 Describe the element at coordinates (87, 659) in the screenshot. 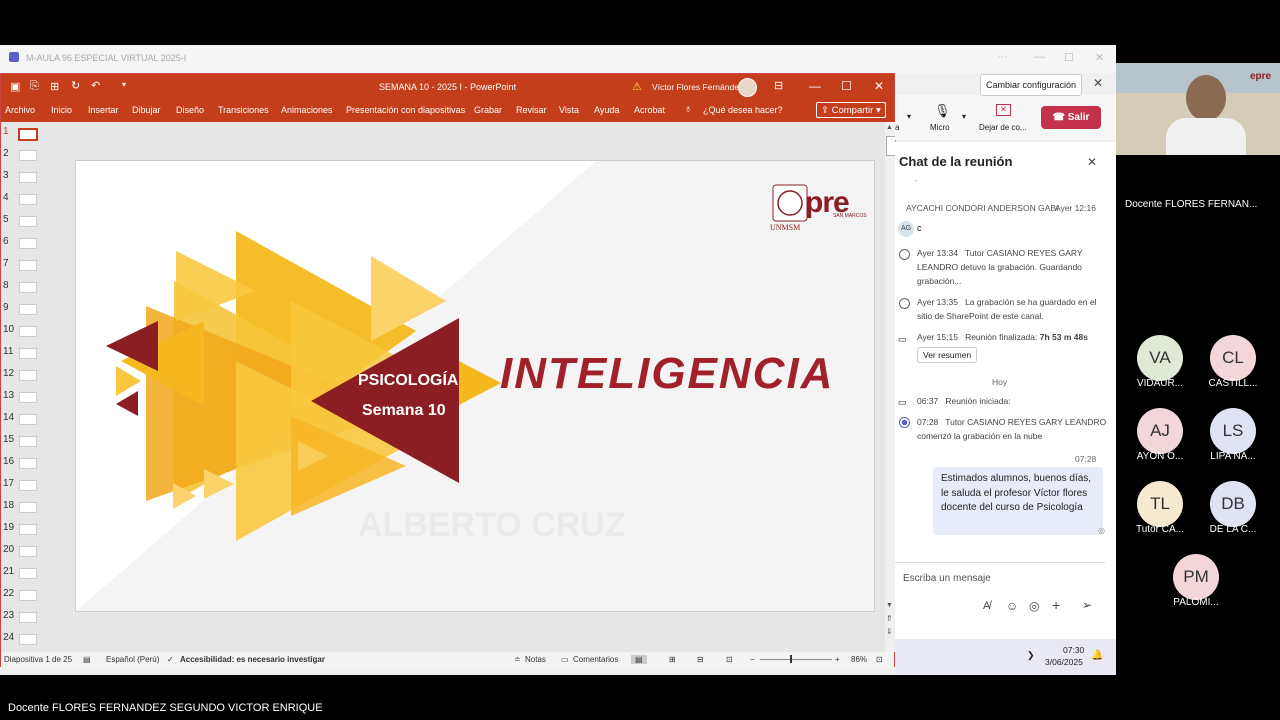

I see `spellcheck-icon: ▤` at that location.